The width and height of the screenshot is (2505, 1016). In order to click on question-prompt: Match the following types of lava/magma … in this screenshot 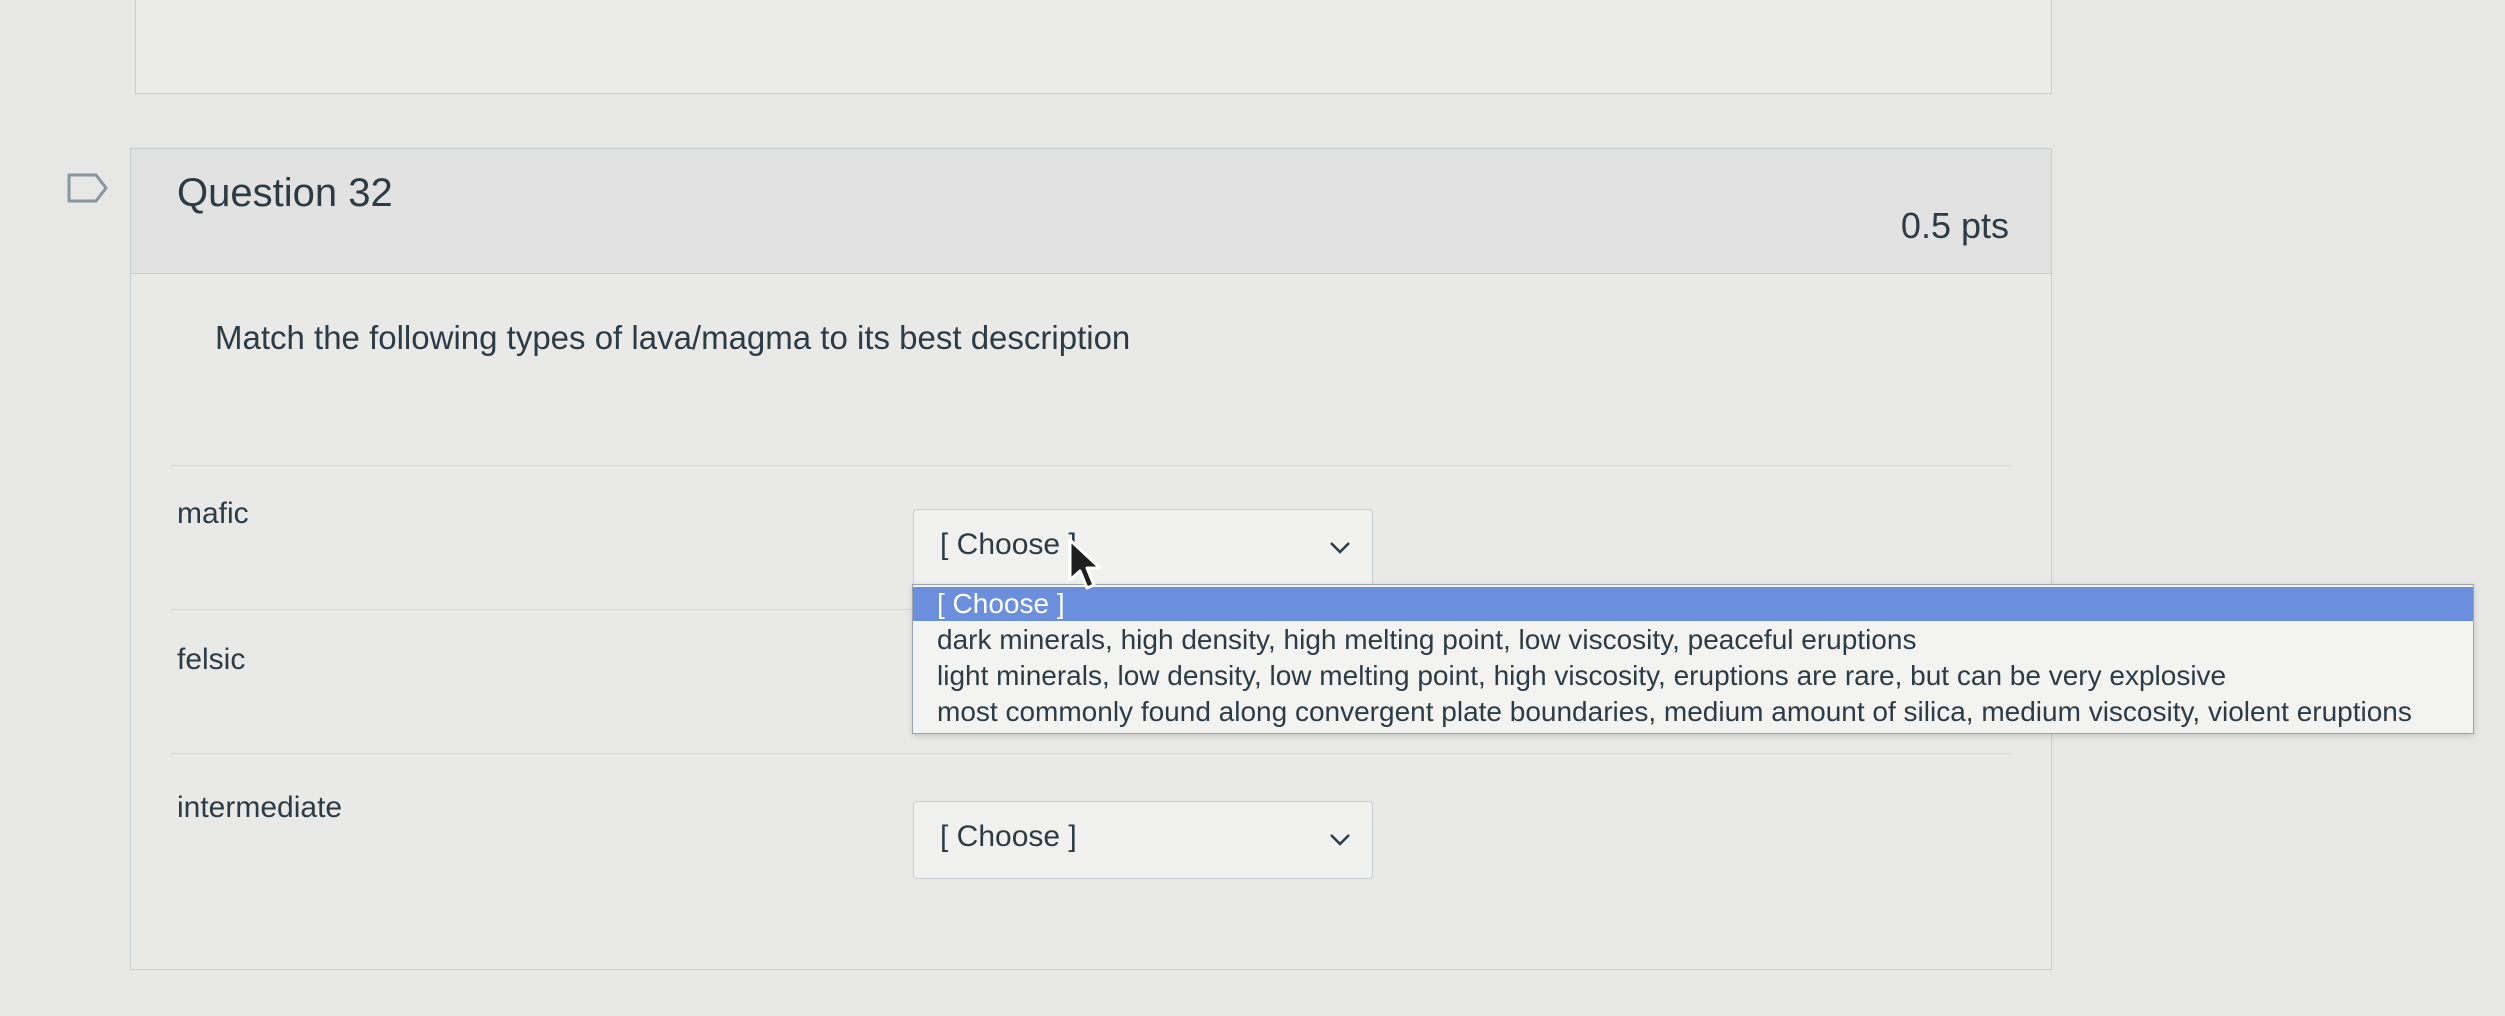, I will do `click(673, 337)`.